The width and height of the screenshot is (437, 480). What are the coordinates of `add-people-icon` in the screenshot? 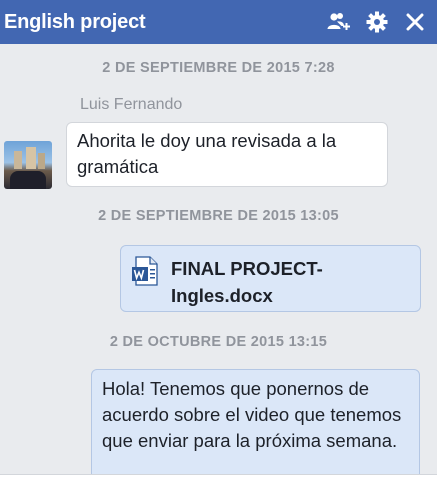 It's located at (339, 22).